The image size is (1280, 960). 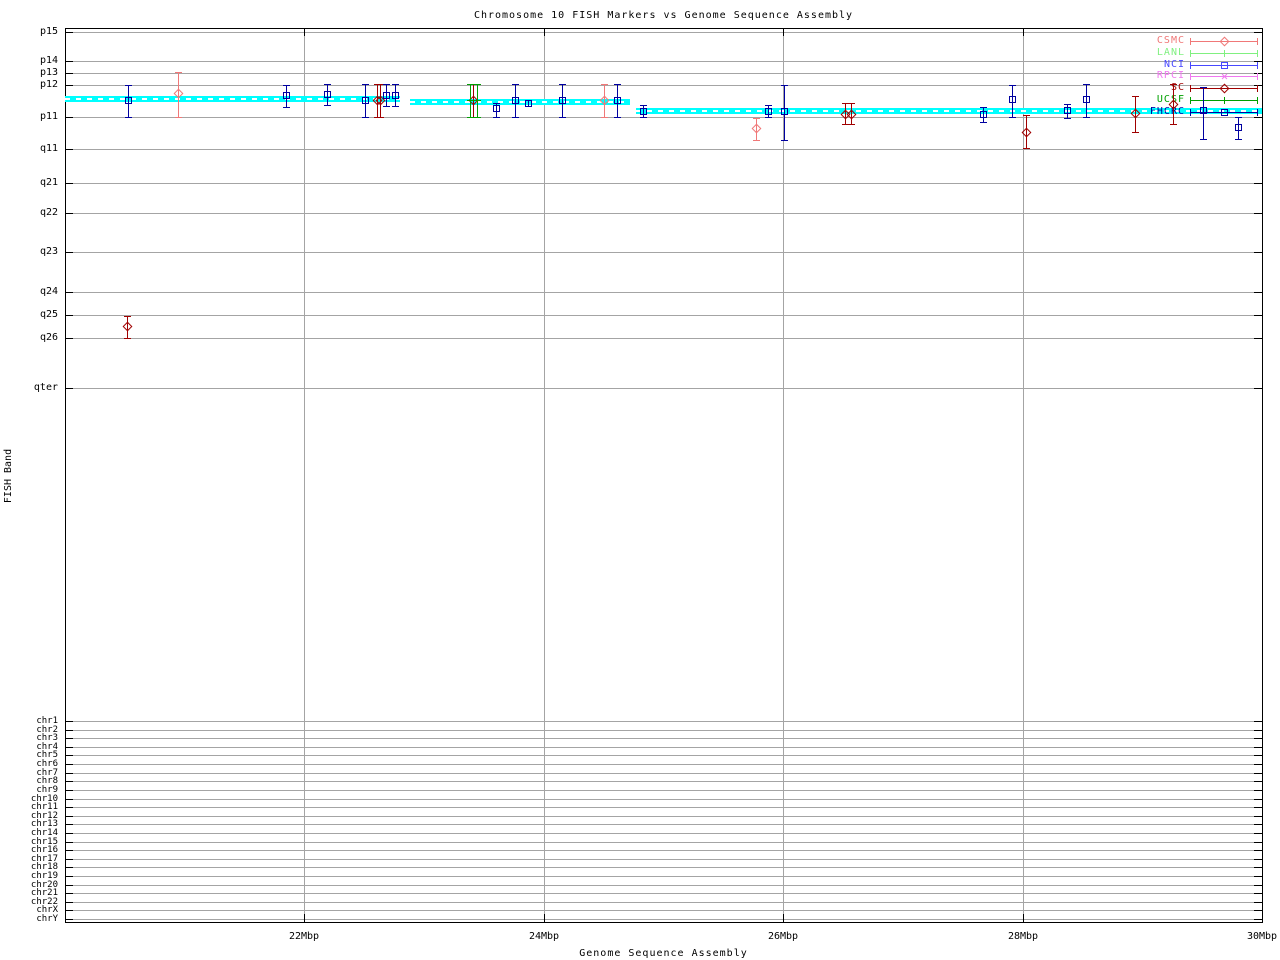 I want to click on y-tick-label: q24, so click(x=48, y=291).